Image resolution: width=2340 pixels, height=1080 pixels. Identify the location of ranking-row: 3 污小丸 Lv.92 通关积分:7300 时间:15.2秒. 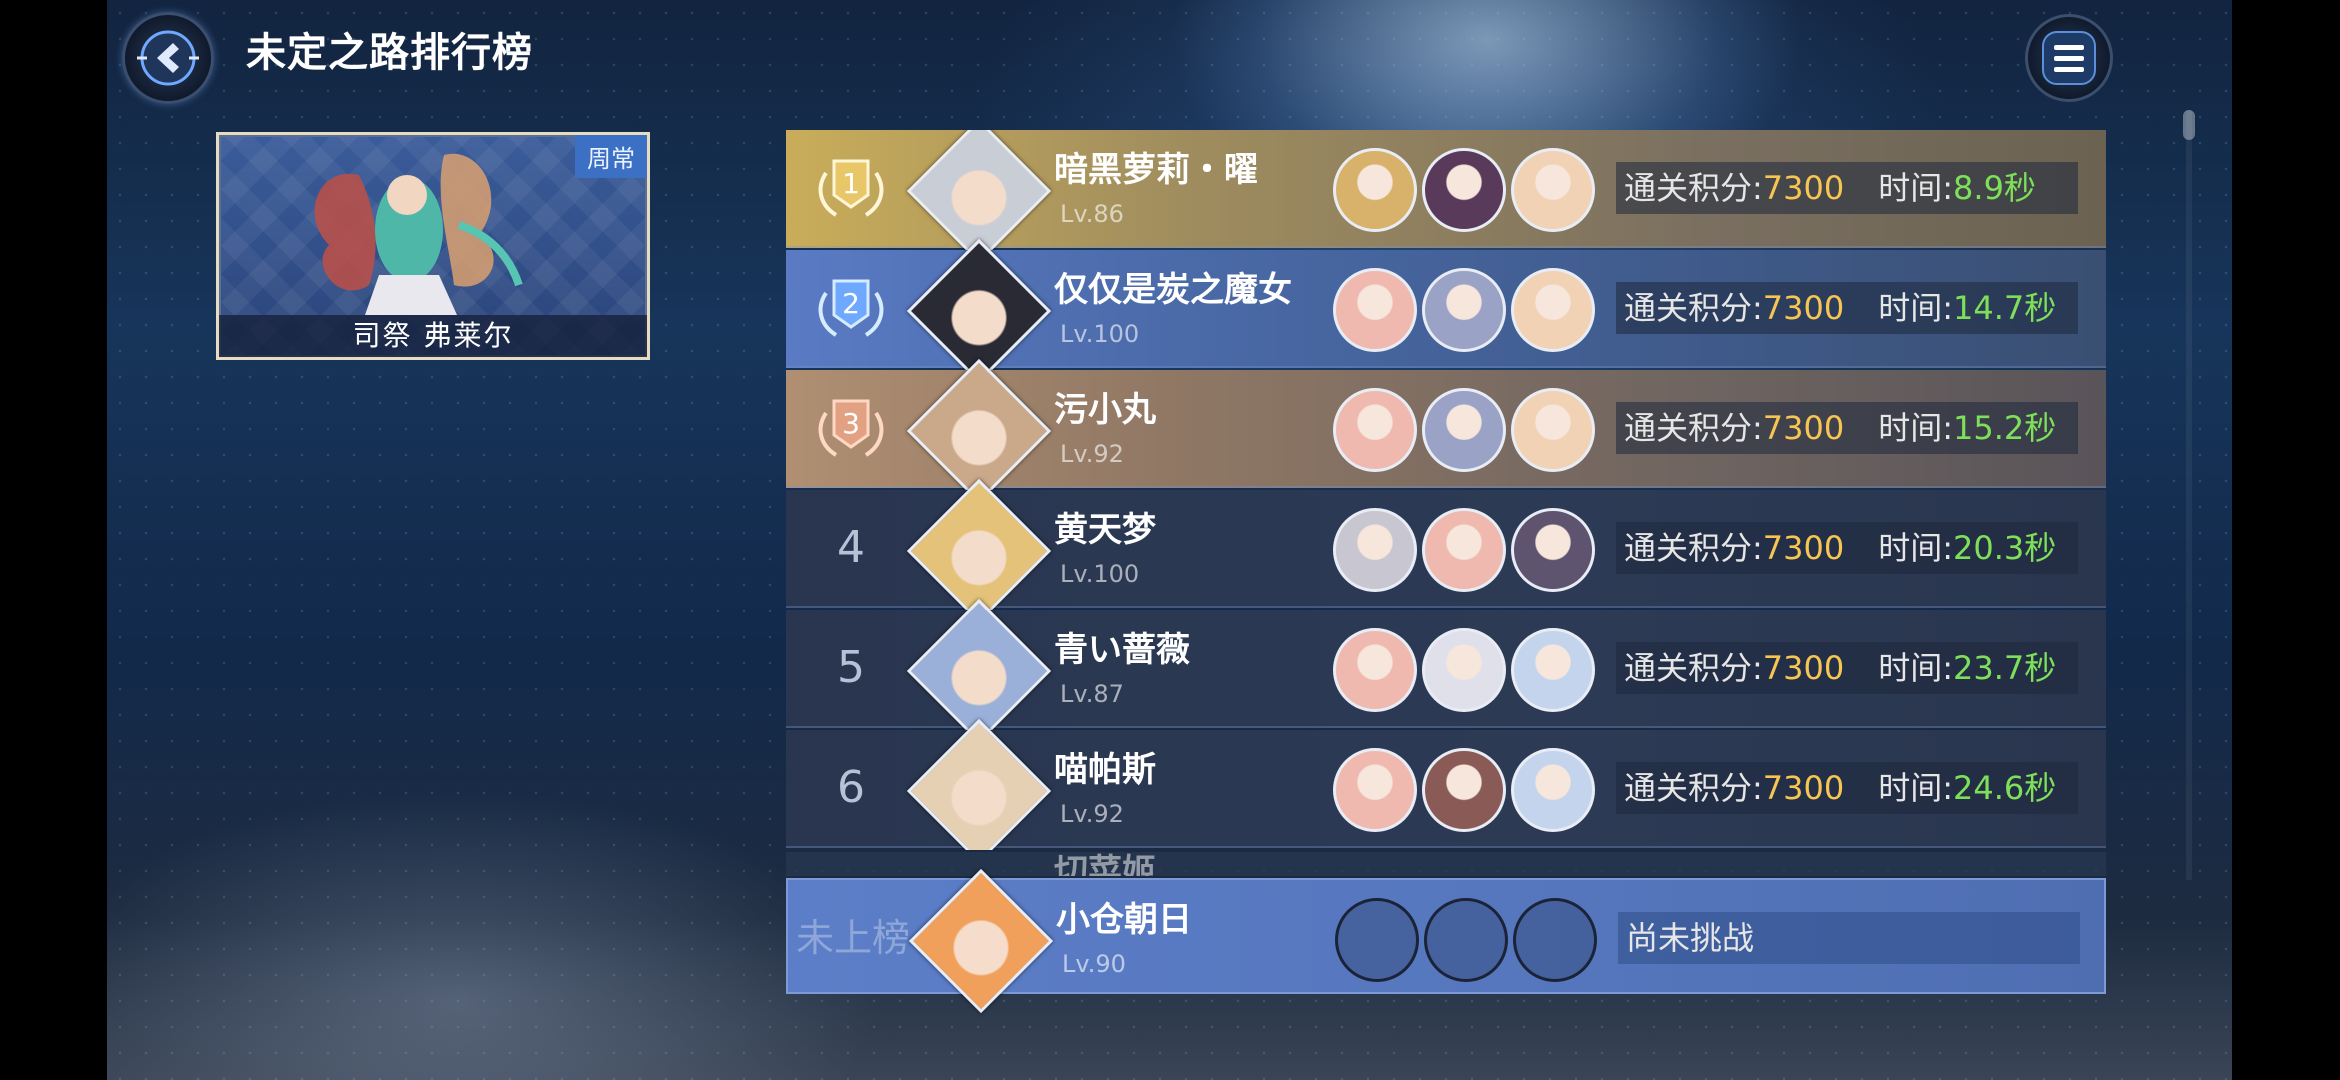
(1446, 431).